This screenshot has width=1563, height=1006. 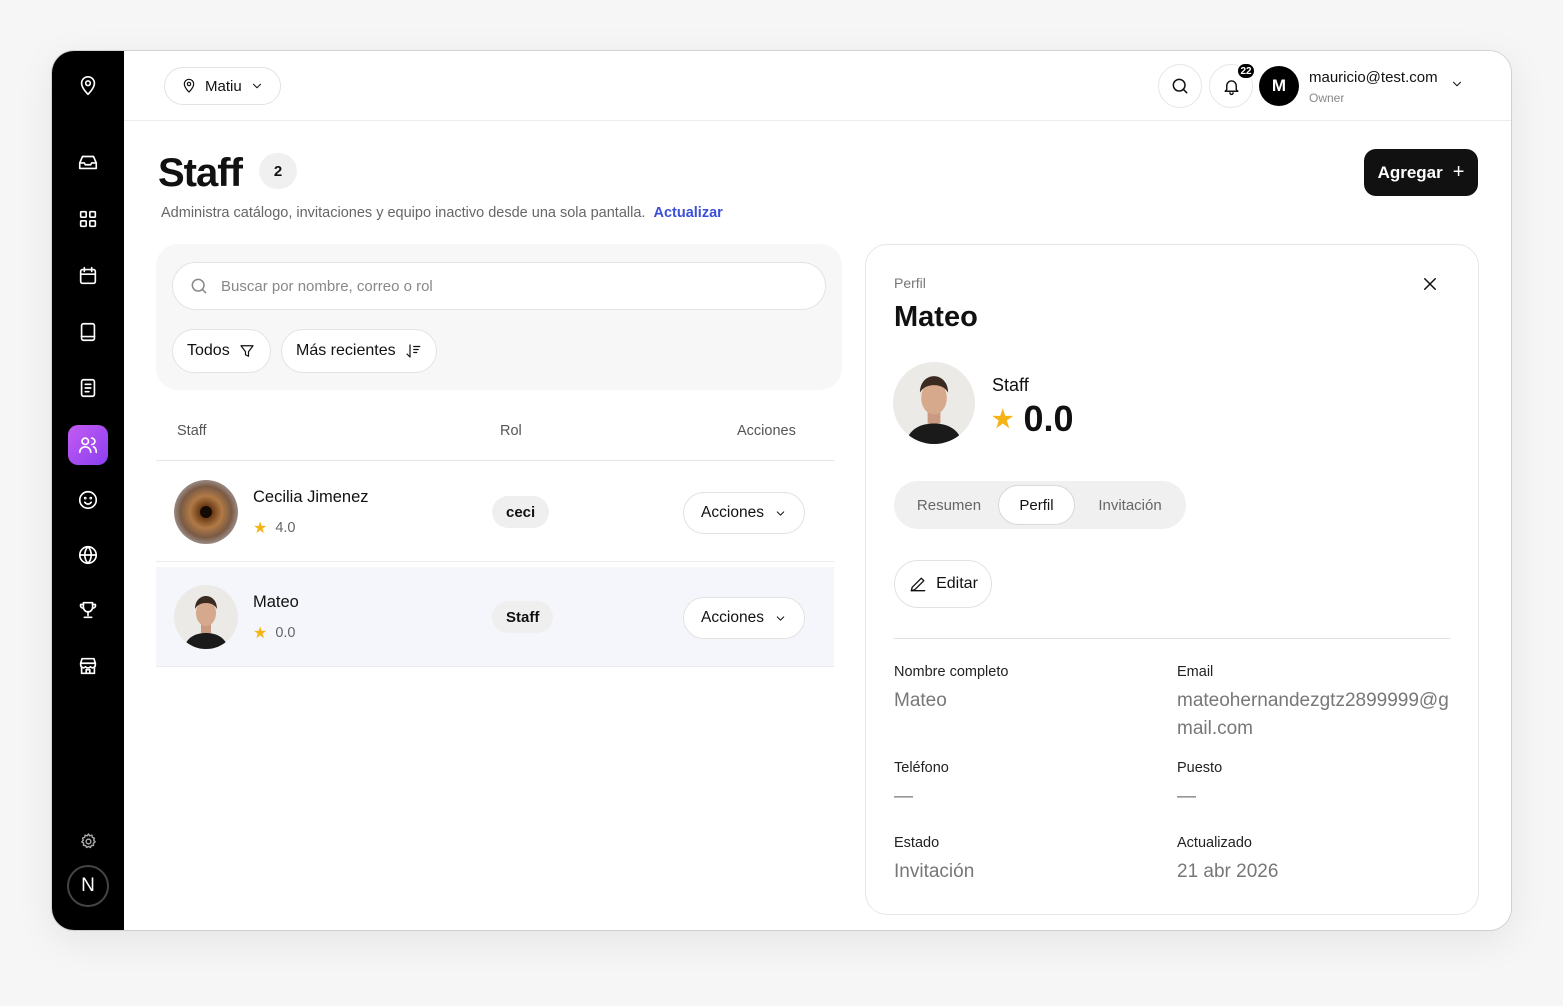 I want to click on bell-icon, so click(x=1231, y=87).